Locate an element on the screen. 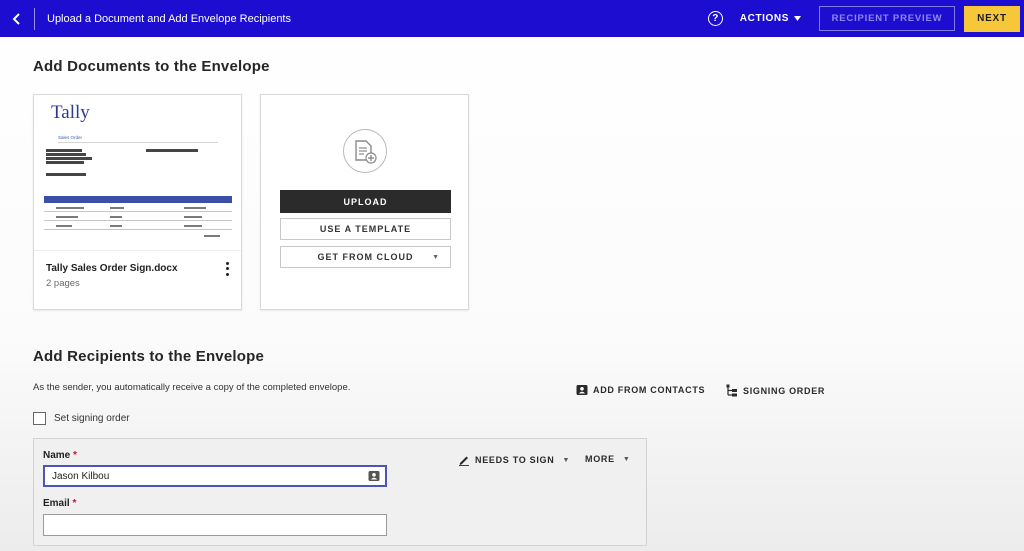 This screenshot has height=551, width=1024. upload-button: UPLOAD is located at coordinates (365, 201).